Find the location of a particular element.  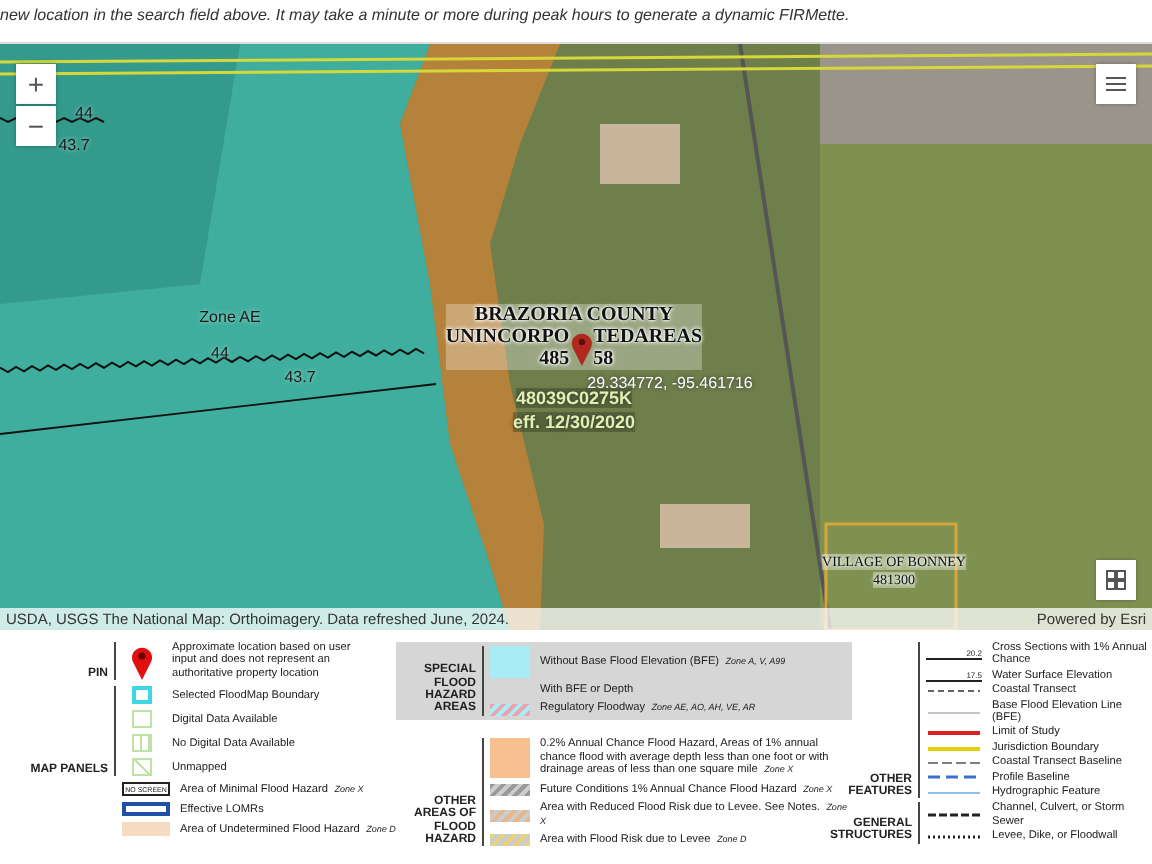

menu-button is located at coordinates (1116, 84).